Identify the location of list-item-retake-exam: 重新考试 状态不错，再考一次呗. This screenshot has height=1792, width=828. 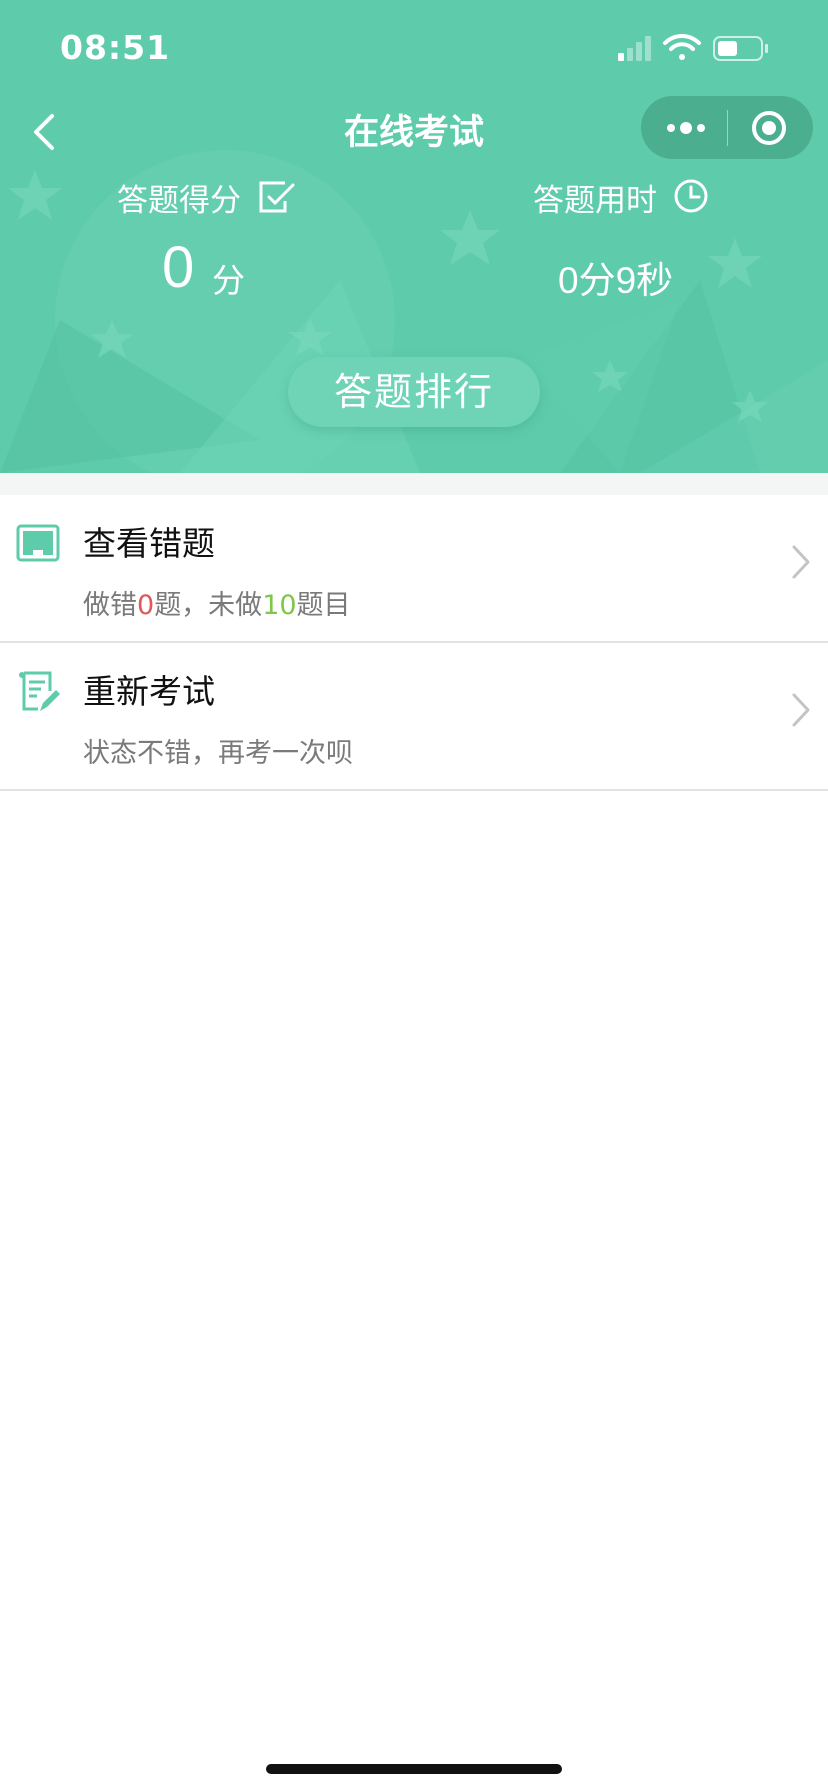
(414, 717).